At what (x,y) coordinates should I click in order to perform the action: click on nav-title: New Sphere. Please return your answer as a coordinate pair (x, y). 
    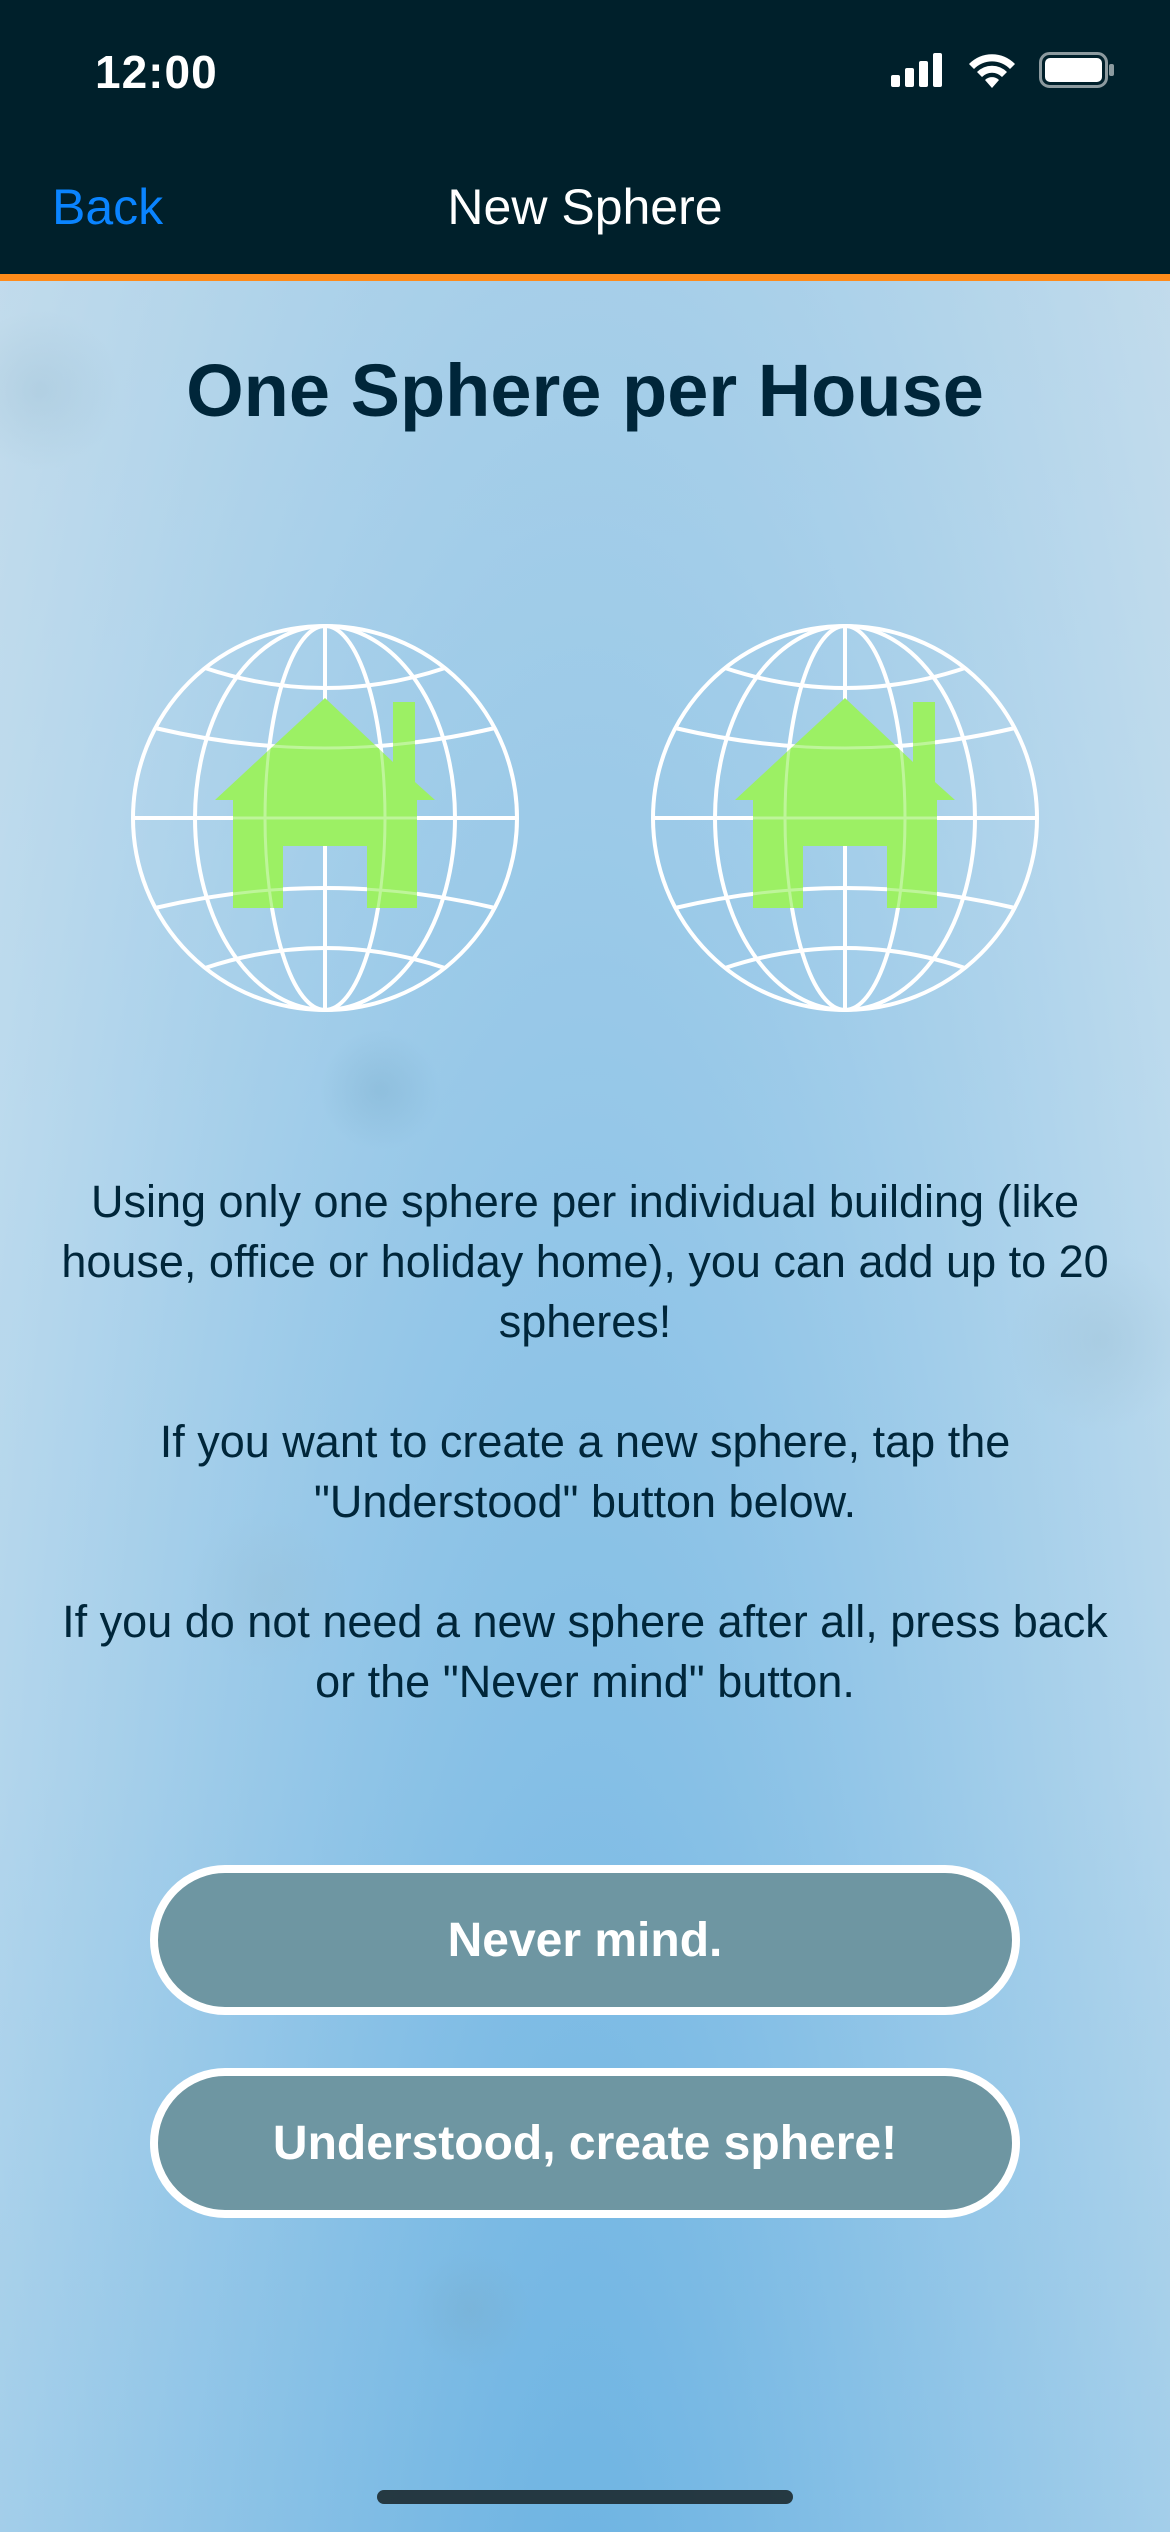
    Looking at the image, I should click on (585, 207).